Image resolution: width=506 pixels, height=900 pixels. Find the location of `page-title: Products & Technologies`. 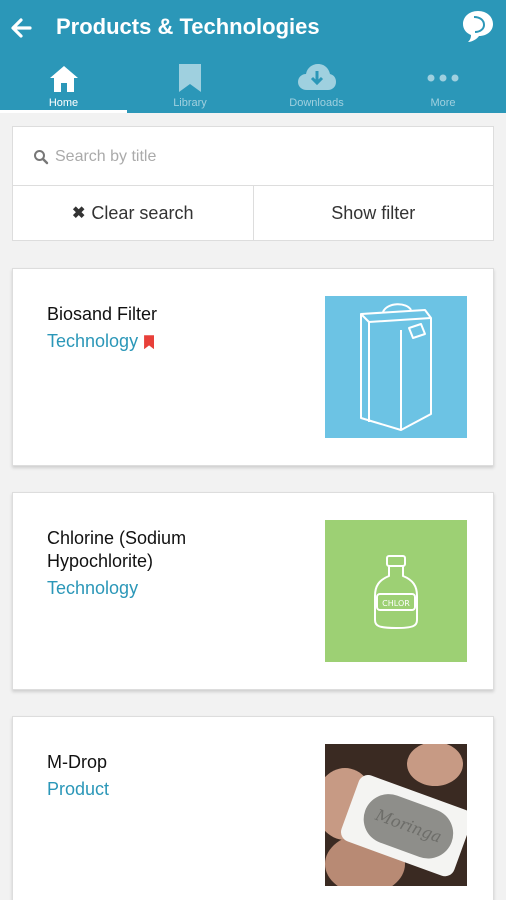

page-title: Products & Technologies is located at coordinates (188, 26).